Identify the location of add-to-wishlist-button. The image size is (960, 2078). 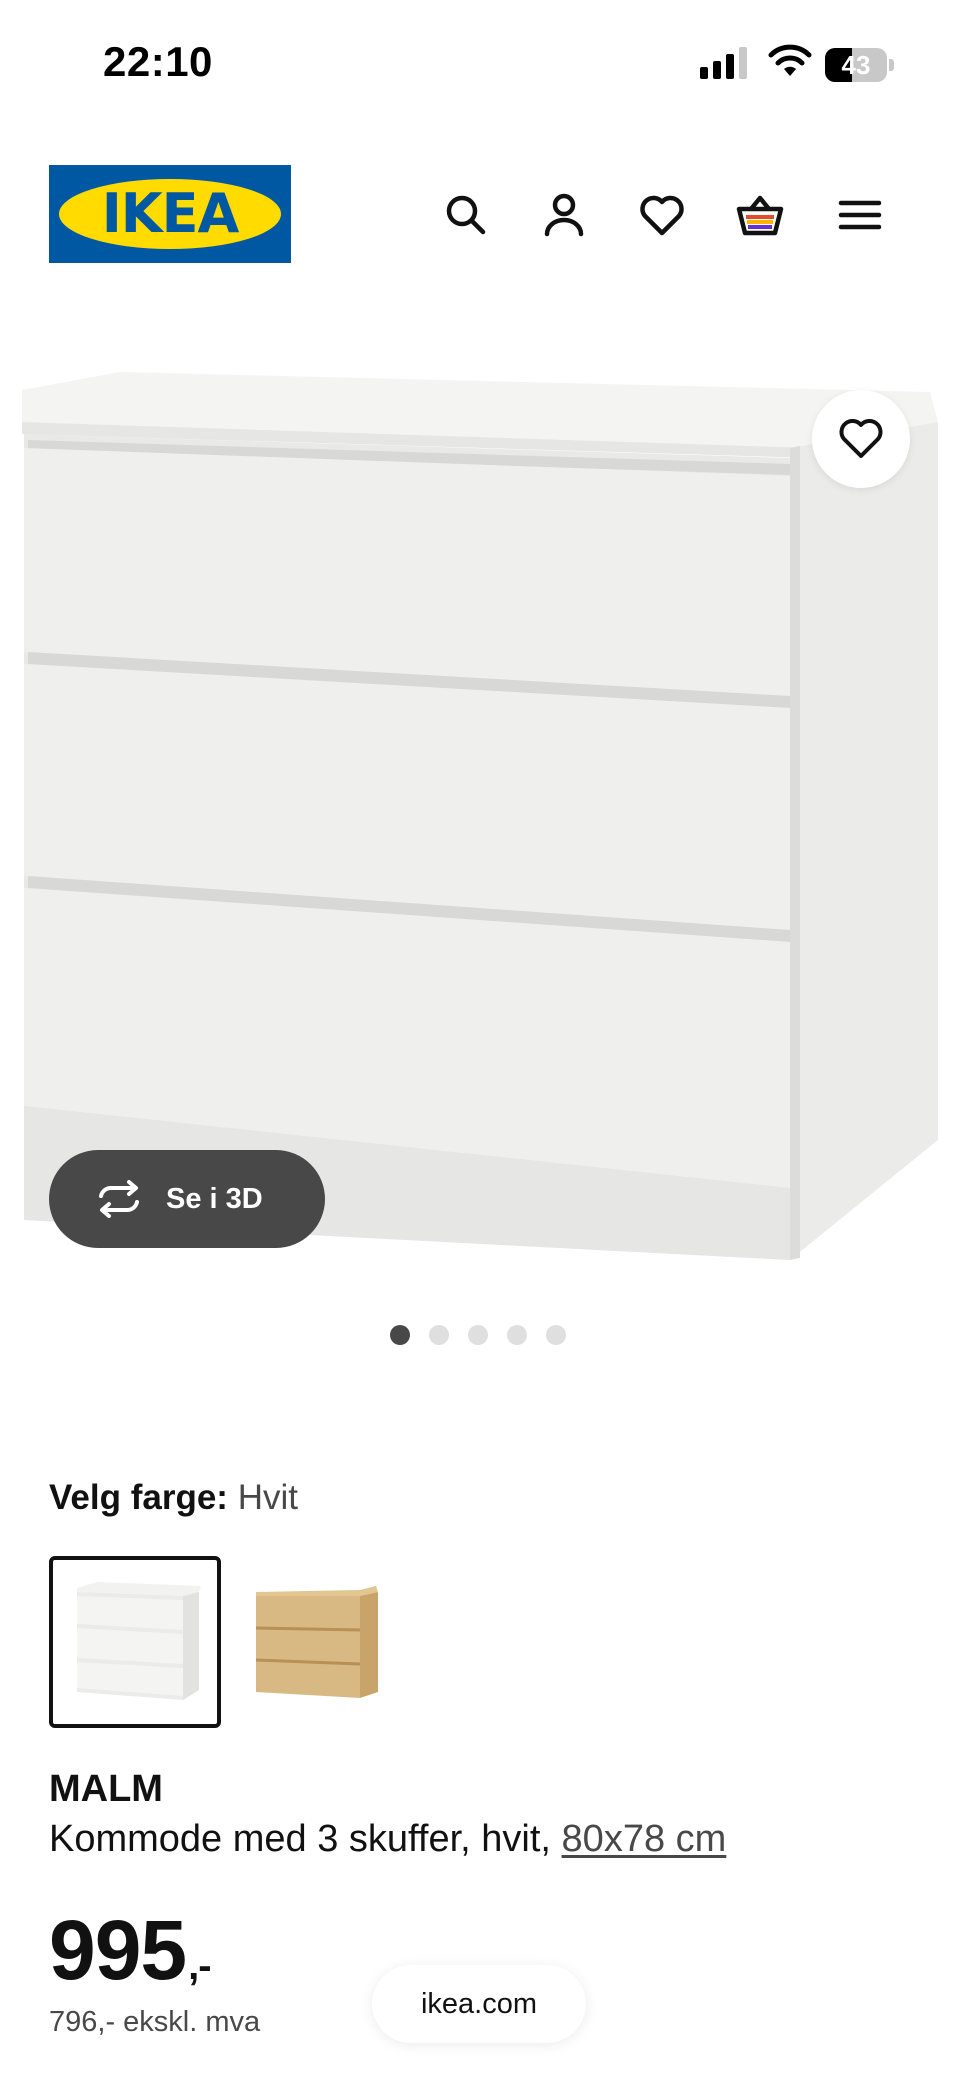
(861, 439).